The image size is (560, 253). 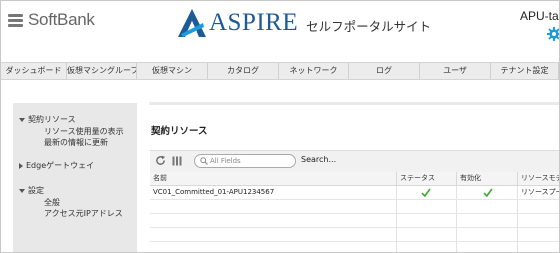 What do you see at coordinates (539, 16) in the screenshot?
I see `user-menu: APU-ta` at bounding box center [539, 16].